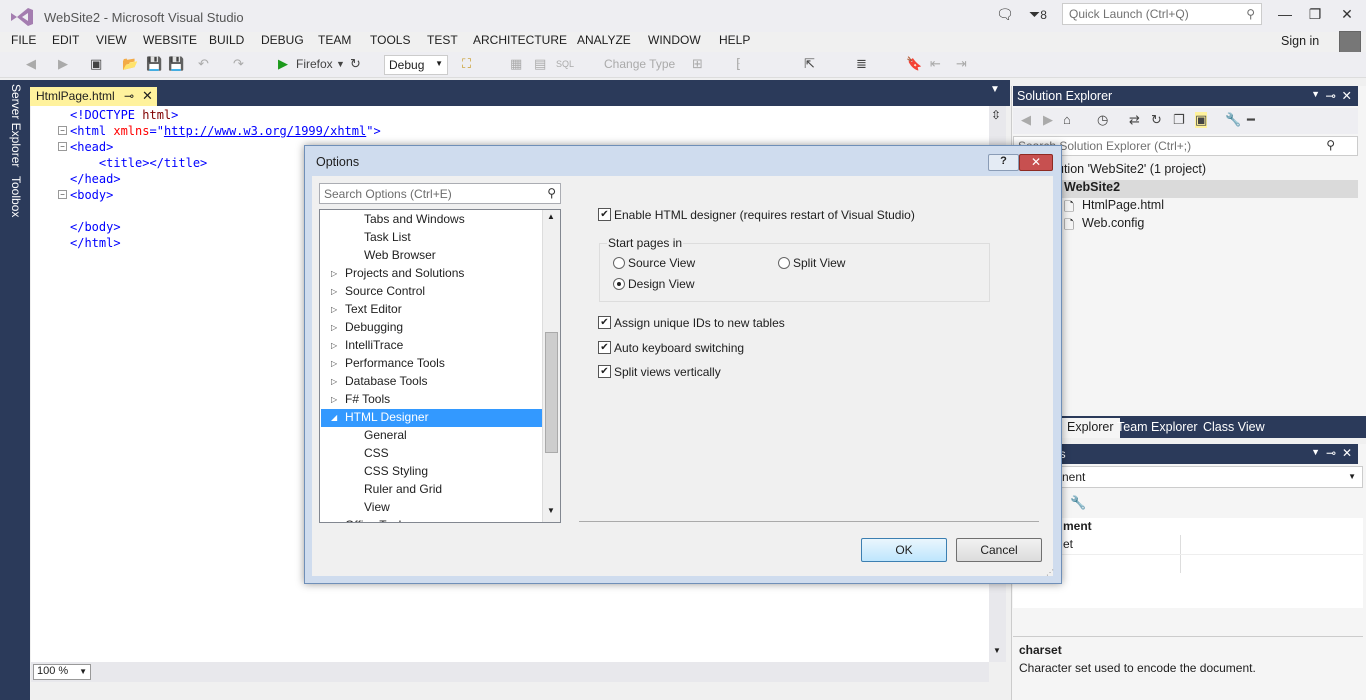  What do you see at coordinates (334, 417) in the screenshot?
I see `expanded-arrow-icon: ◢` at bounding box center [334, 417].